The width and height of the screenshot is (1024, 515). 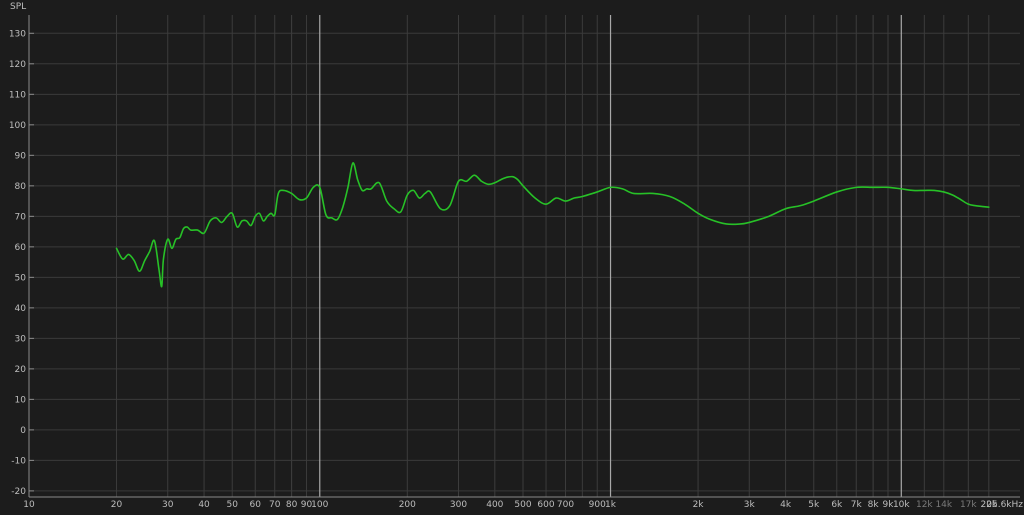 I want to click on x-tick-label: 17k, so click(x=968, y=505).